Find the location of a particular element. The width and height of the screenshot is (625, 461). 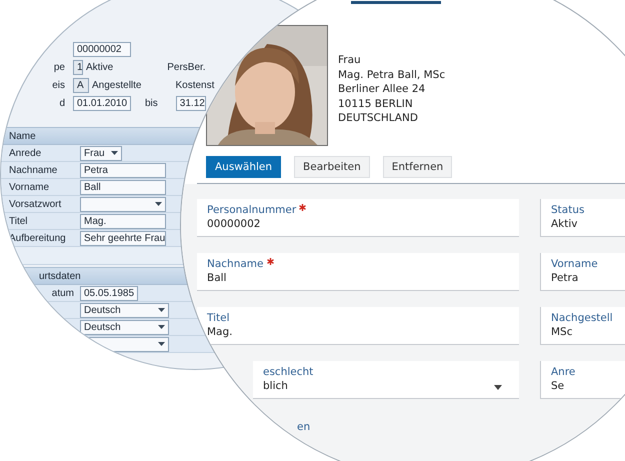

field-label: atum is located at coordinates (62, 293).